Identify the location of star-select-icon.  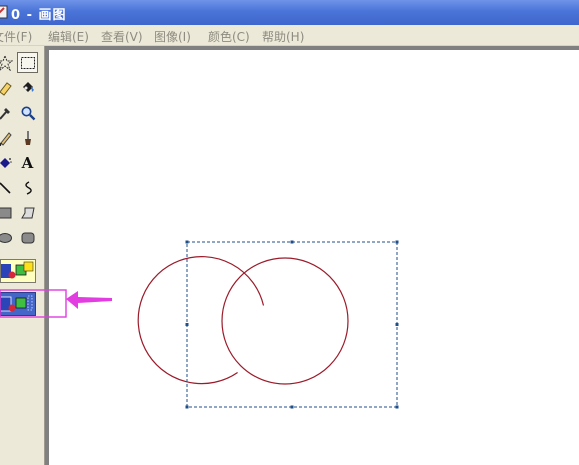
(6, 62).